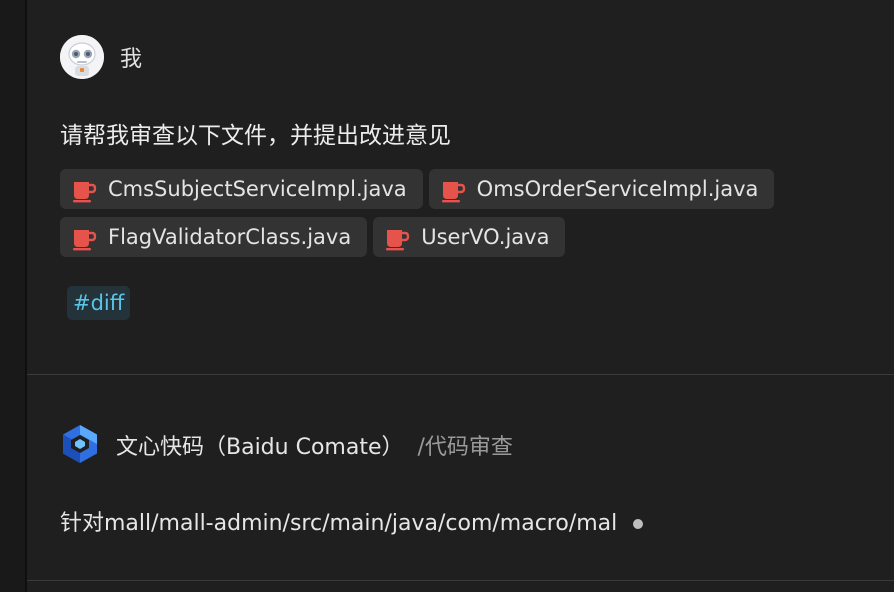 This screenshot has height=592, width=894. I want to click on file-chip-label: UserVO.java, so click(485, 237).